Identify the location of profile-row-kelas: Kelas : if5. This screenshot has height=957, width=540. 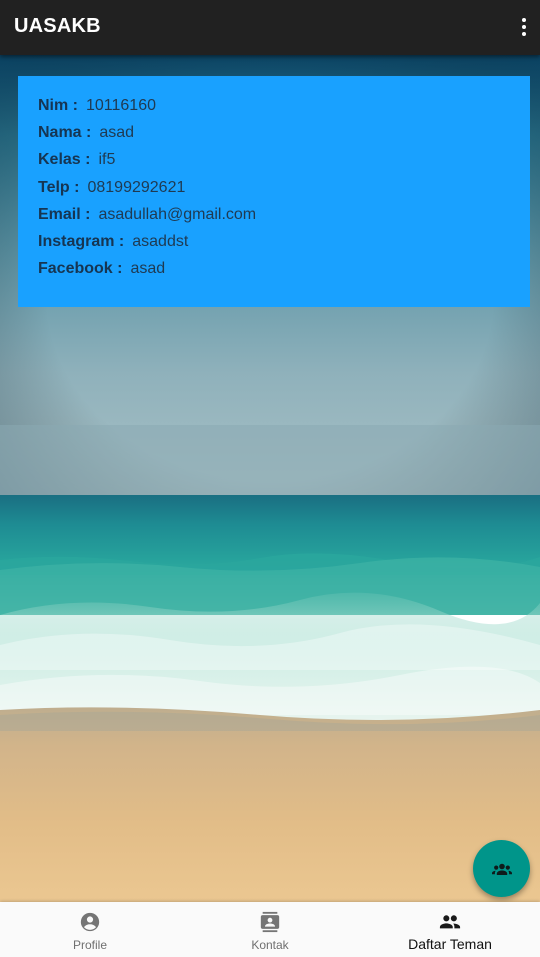
(77, 160).